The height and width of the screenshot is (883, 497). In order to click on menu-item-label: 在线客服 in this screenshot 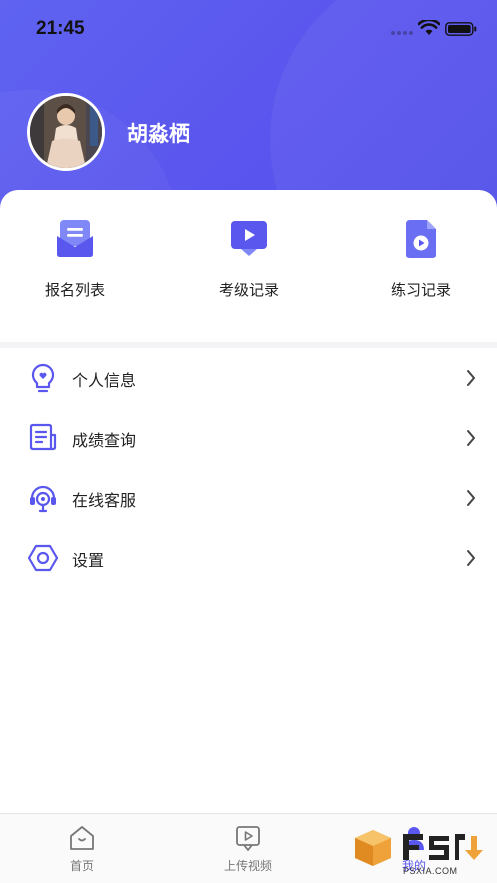, I will do `click(104, 500)`.